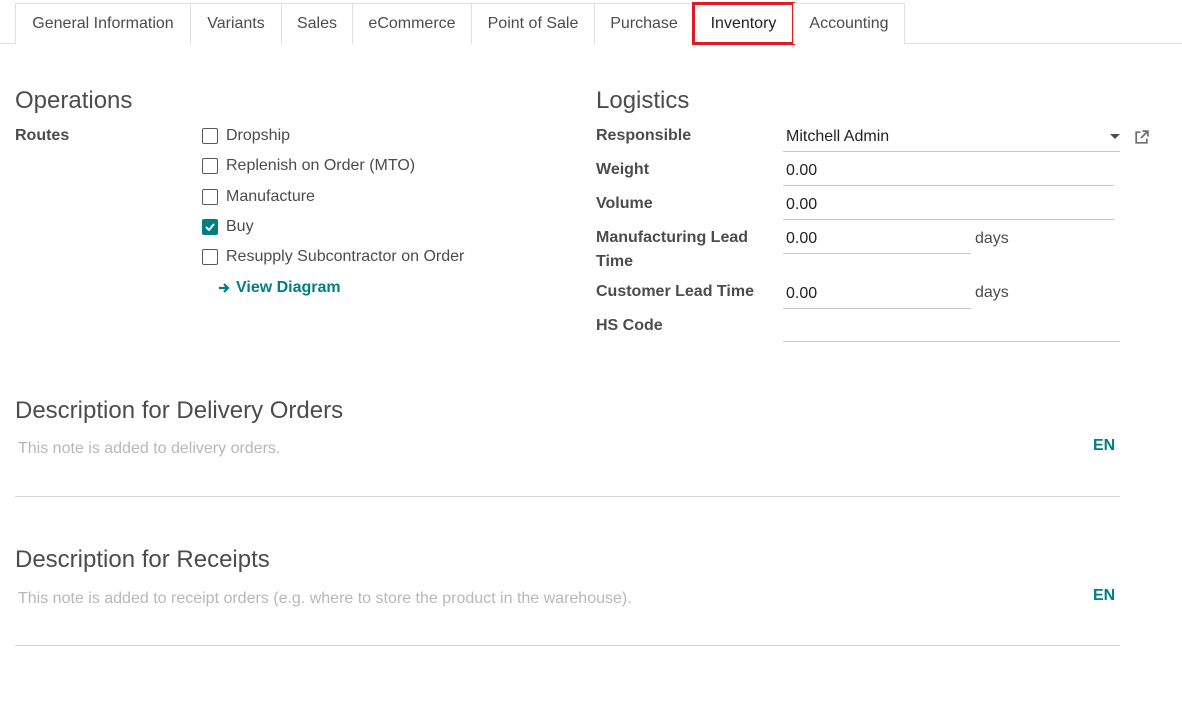 The image size is (1182, 701). I want to click on route-buy: Buy, so click(228, 227).